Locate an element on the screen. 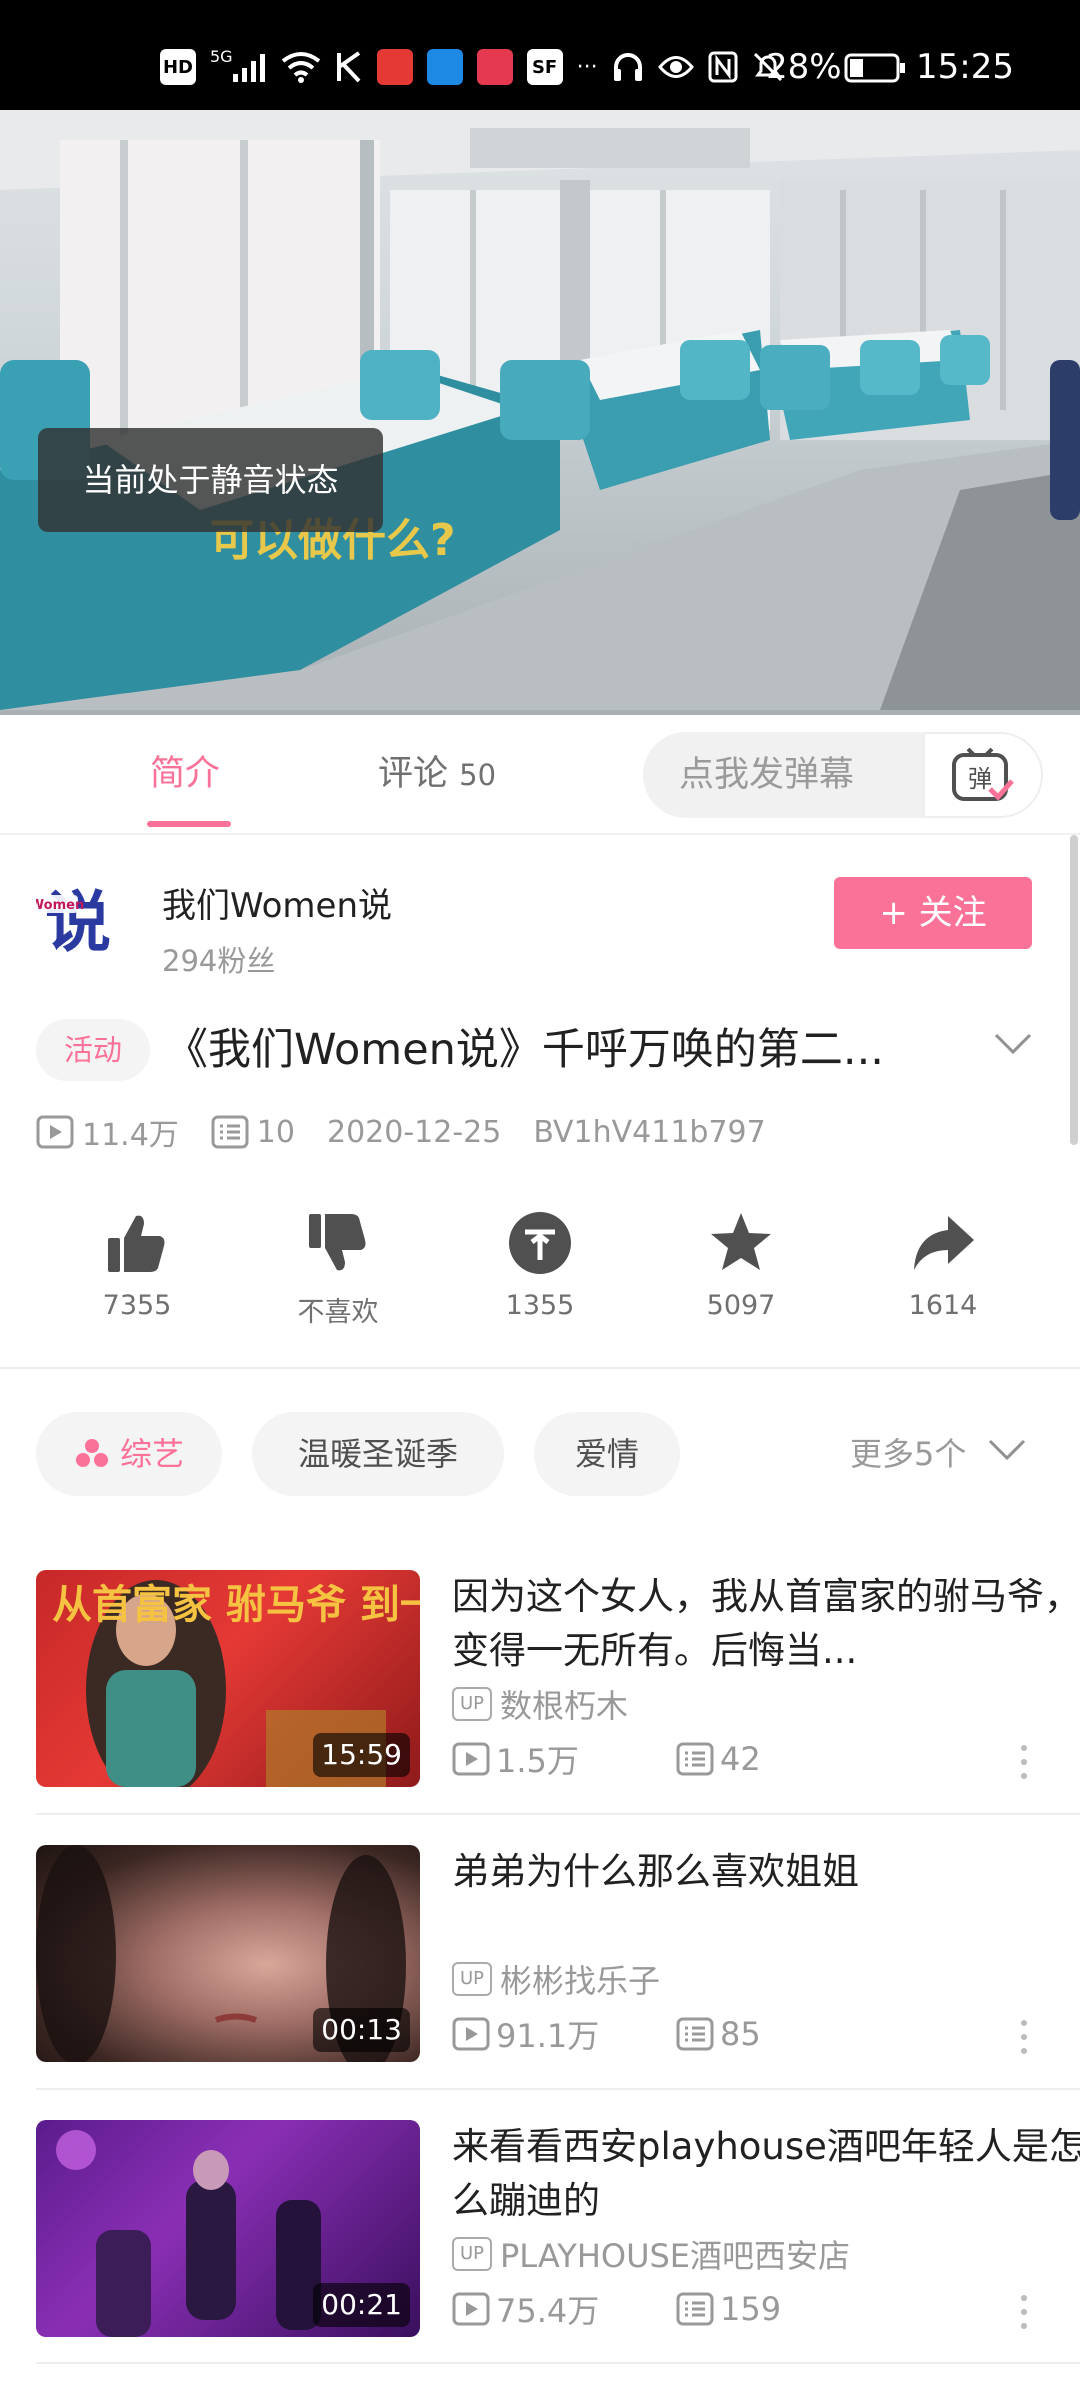 The image size is (1080, 2400). view-count: 11.4万 is located at coordinates (107, 1132).